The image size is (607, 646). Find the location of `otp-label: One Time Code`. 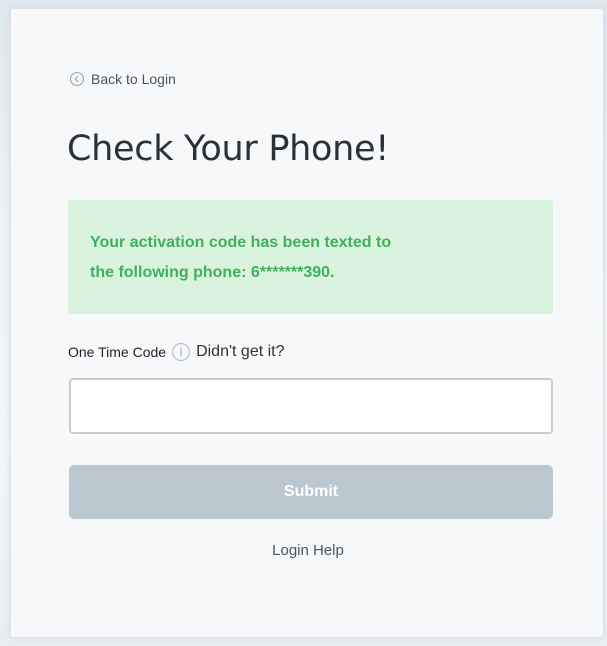

otp-label: One Time Code is located at coordinates (117, 352).